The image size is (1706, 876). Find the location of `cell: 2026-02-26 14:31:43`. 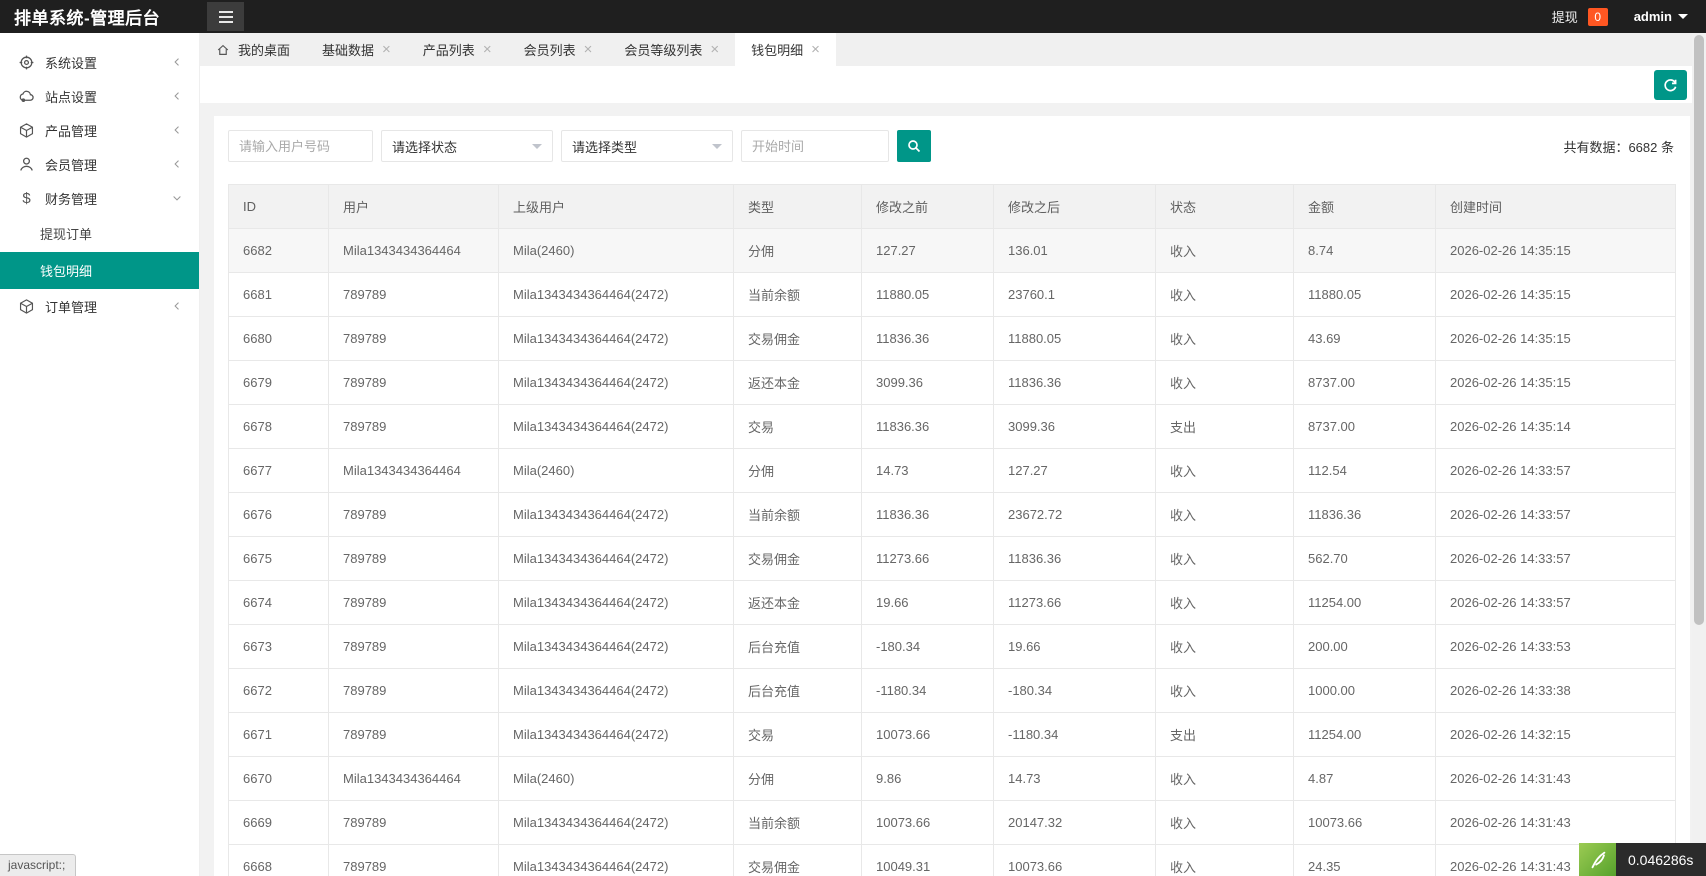

cell: 2026-02-26 14:31:43 is located at coordinates (1555, 778).